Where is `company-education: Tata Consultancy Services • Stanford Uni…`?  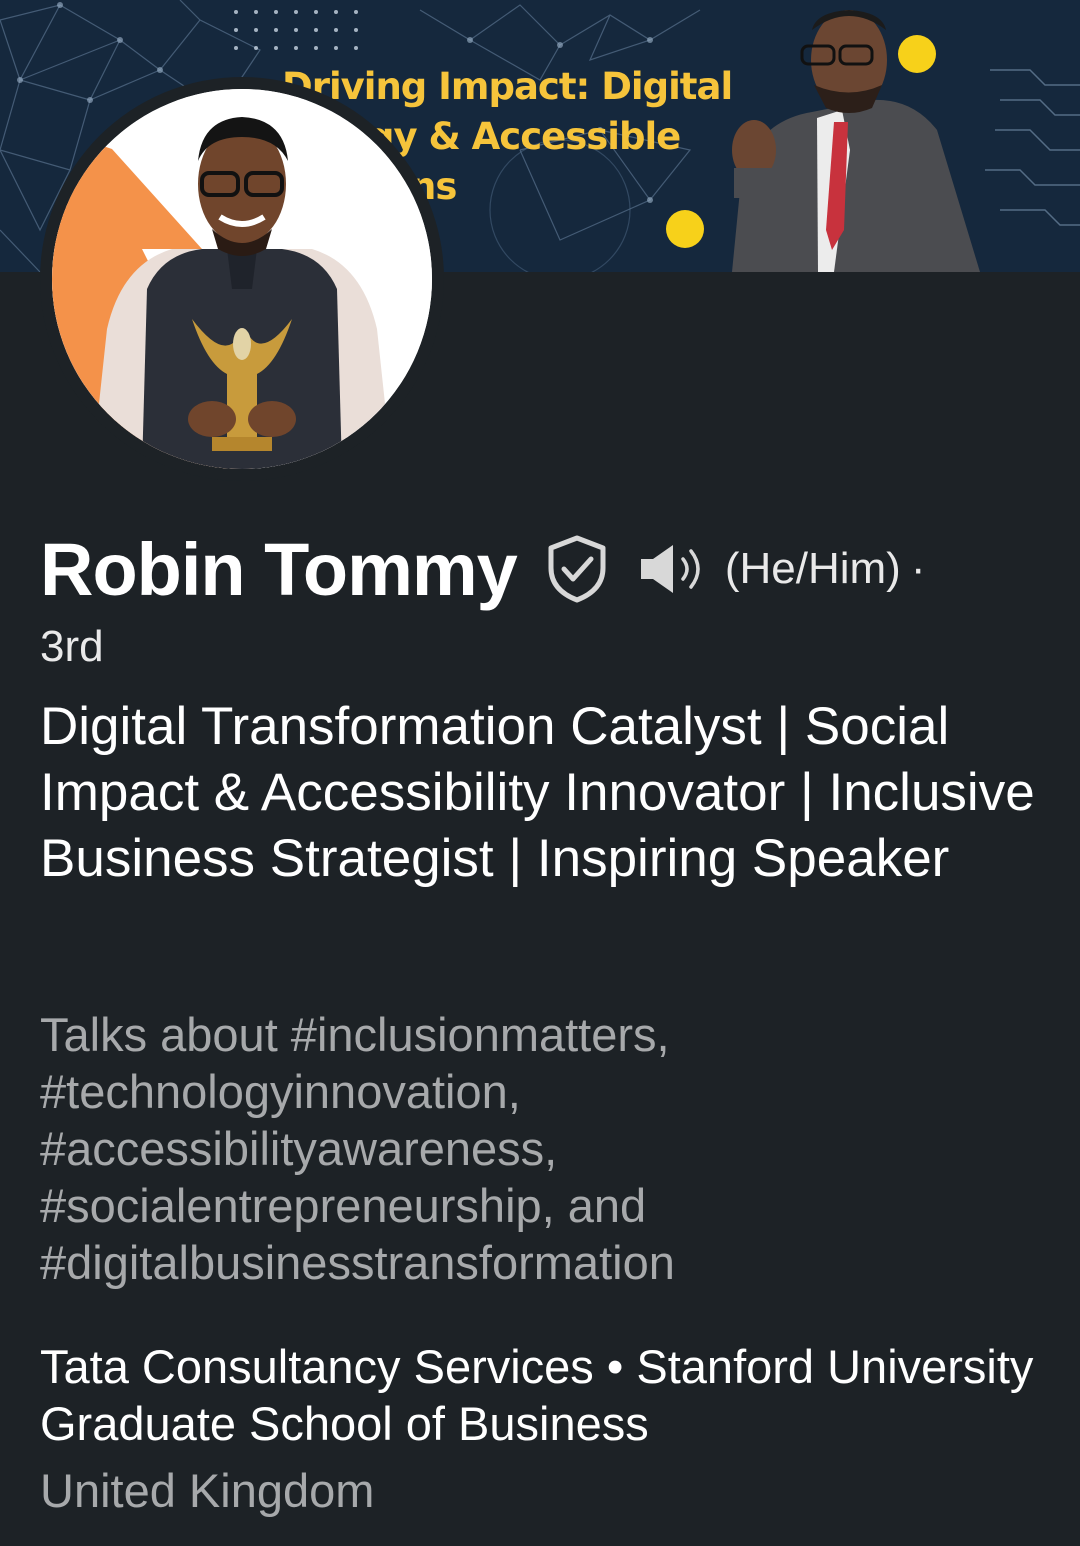 company-education: Tata Consultancy Services • Stanford Uni… is located at coordinates (540, 1395).